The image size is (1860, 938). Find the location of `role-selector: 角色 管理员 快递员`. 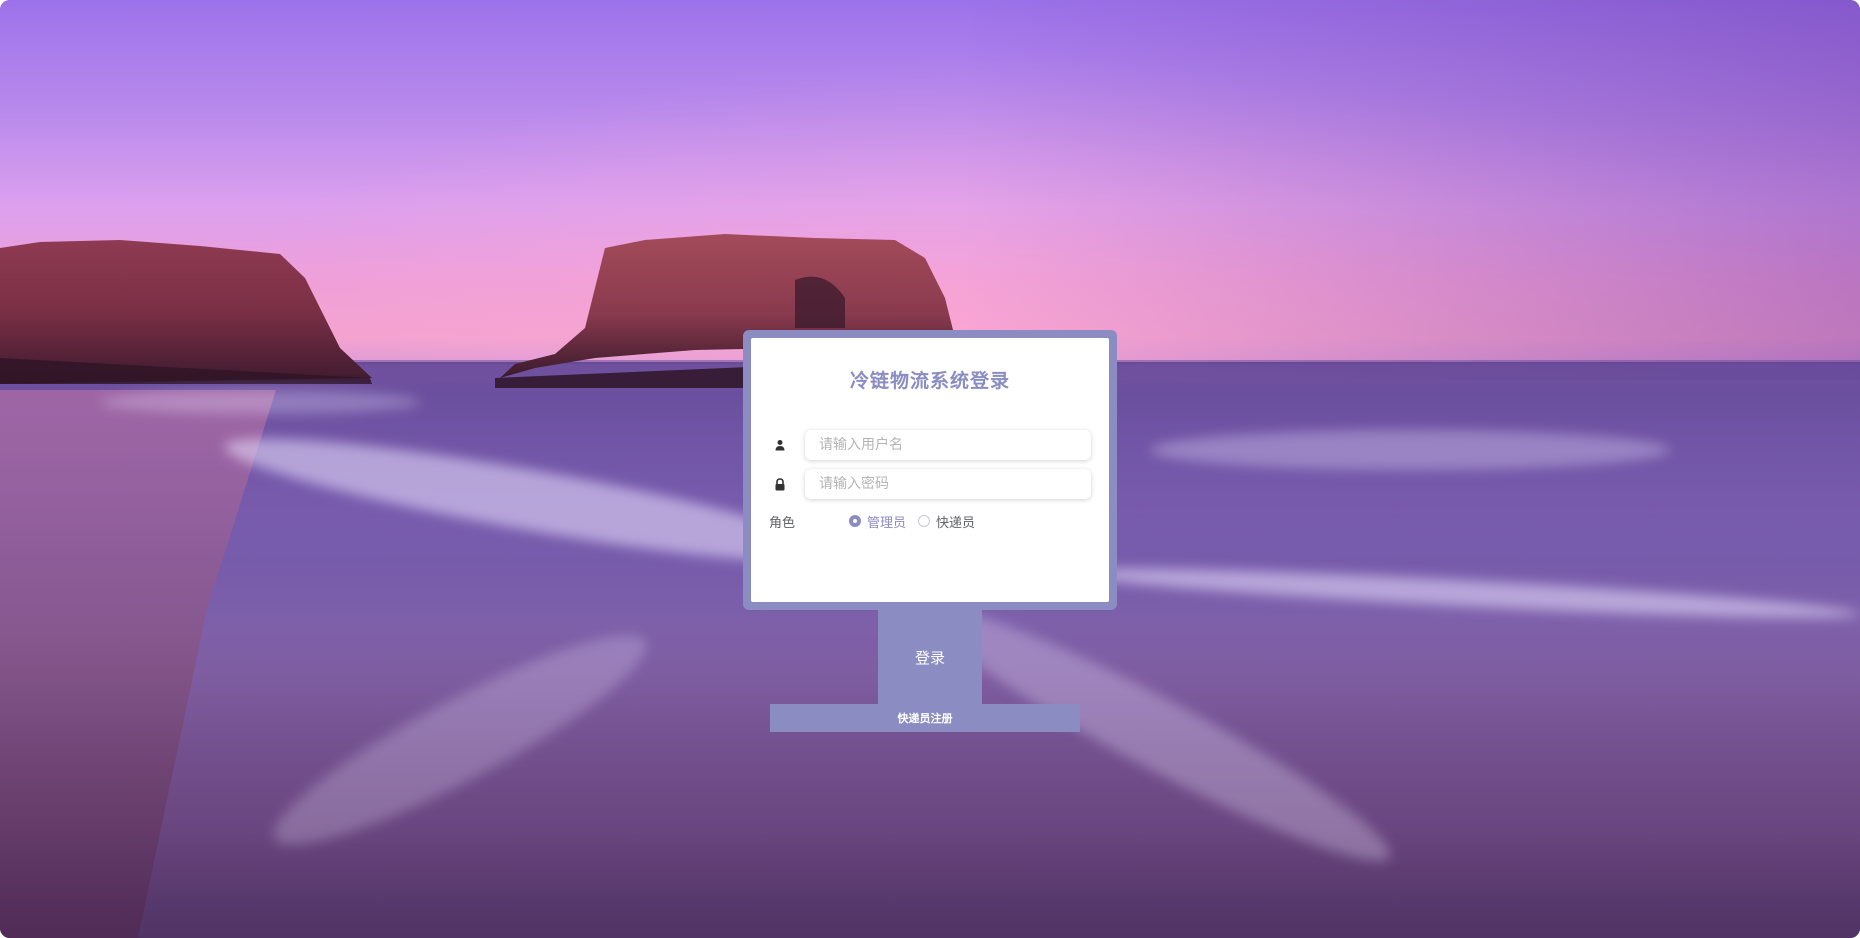

role-selector: 角色 管理员 快递员 is located at coordinates (930, 521).